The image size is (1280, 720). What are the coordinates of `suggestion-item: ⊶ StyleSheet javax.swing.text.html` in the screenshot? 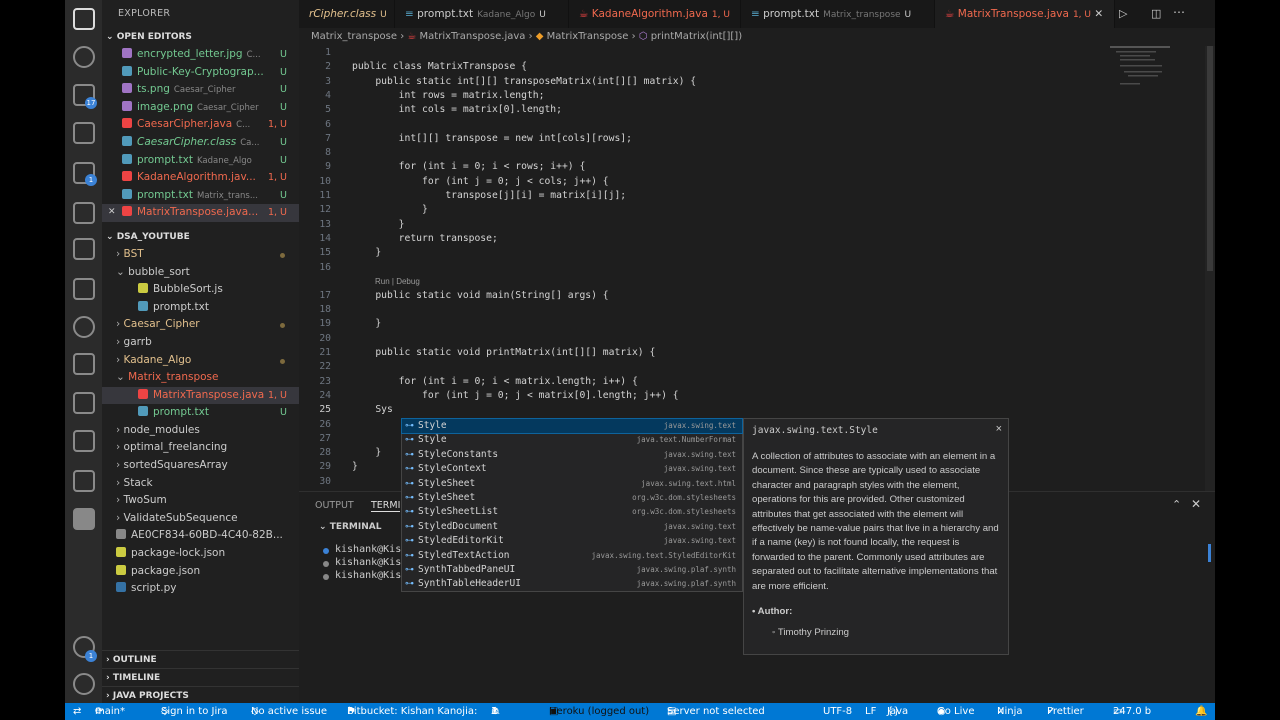 It's located at (572, 484).